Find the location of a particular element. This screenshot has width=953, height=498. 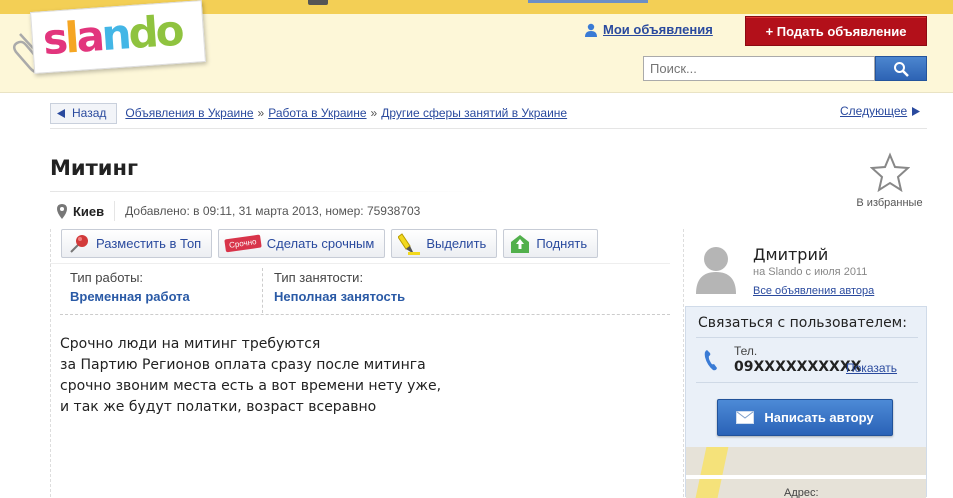

search-icon is located at coordinates (901, 69).